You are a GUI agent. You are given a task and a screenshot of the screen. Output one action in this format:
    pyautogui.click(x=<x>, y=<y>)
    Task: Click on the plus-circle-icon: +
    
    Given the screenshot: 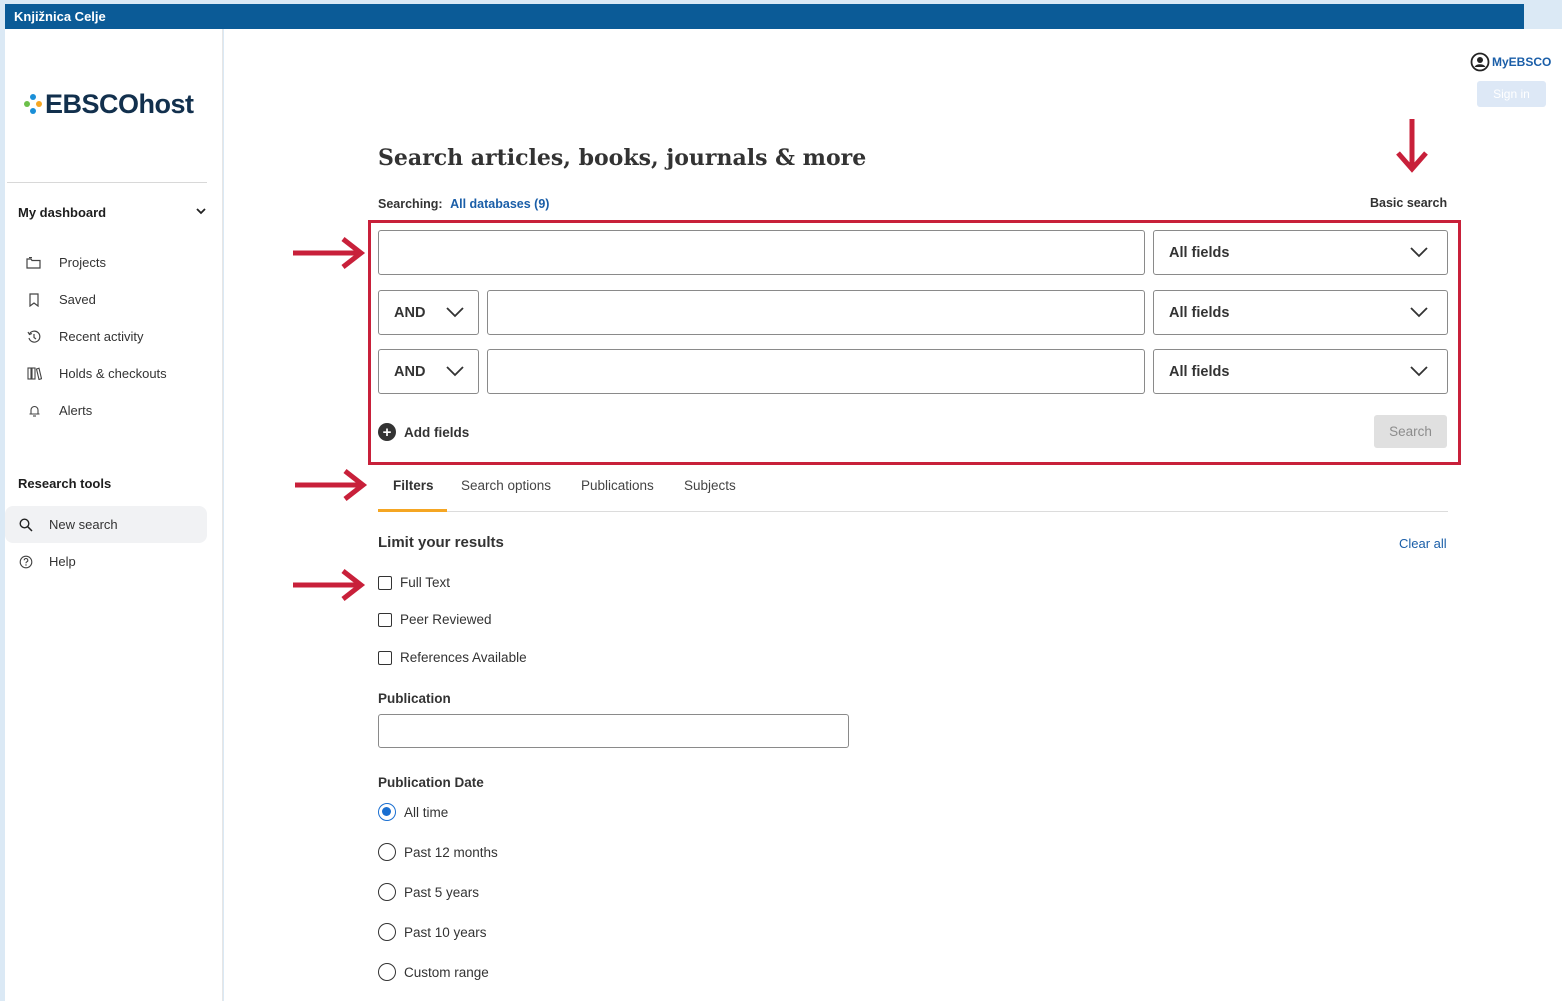 What is the action you would take?
    pyautogui.click(x=387, y=432)
    